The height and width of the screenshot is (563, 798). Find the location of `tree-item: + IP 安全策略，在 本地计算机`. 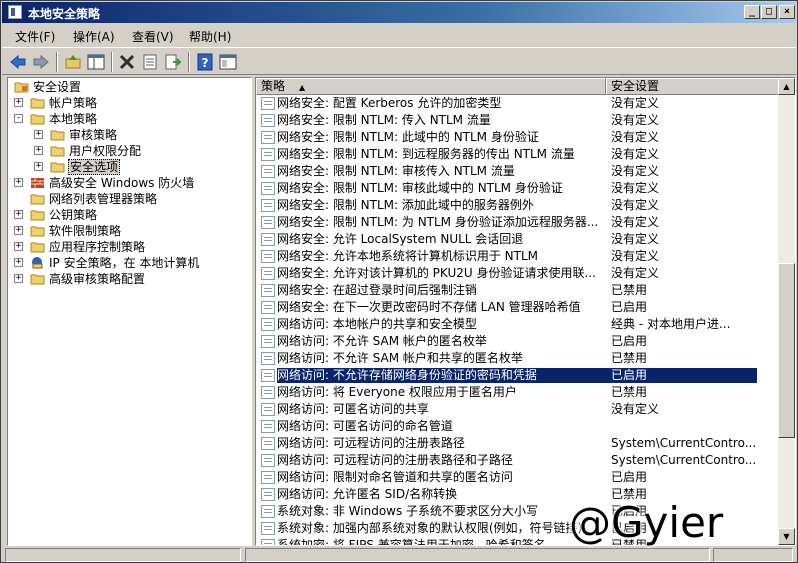

tree-item: + IP 安全策略，在 本地计算机 is located at coordinates (129, 263).